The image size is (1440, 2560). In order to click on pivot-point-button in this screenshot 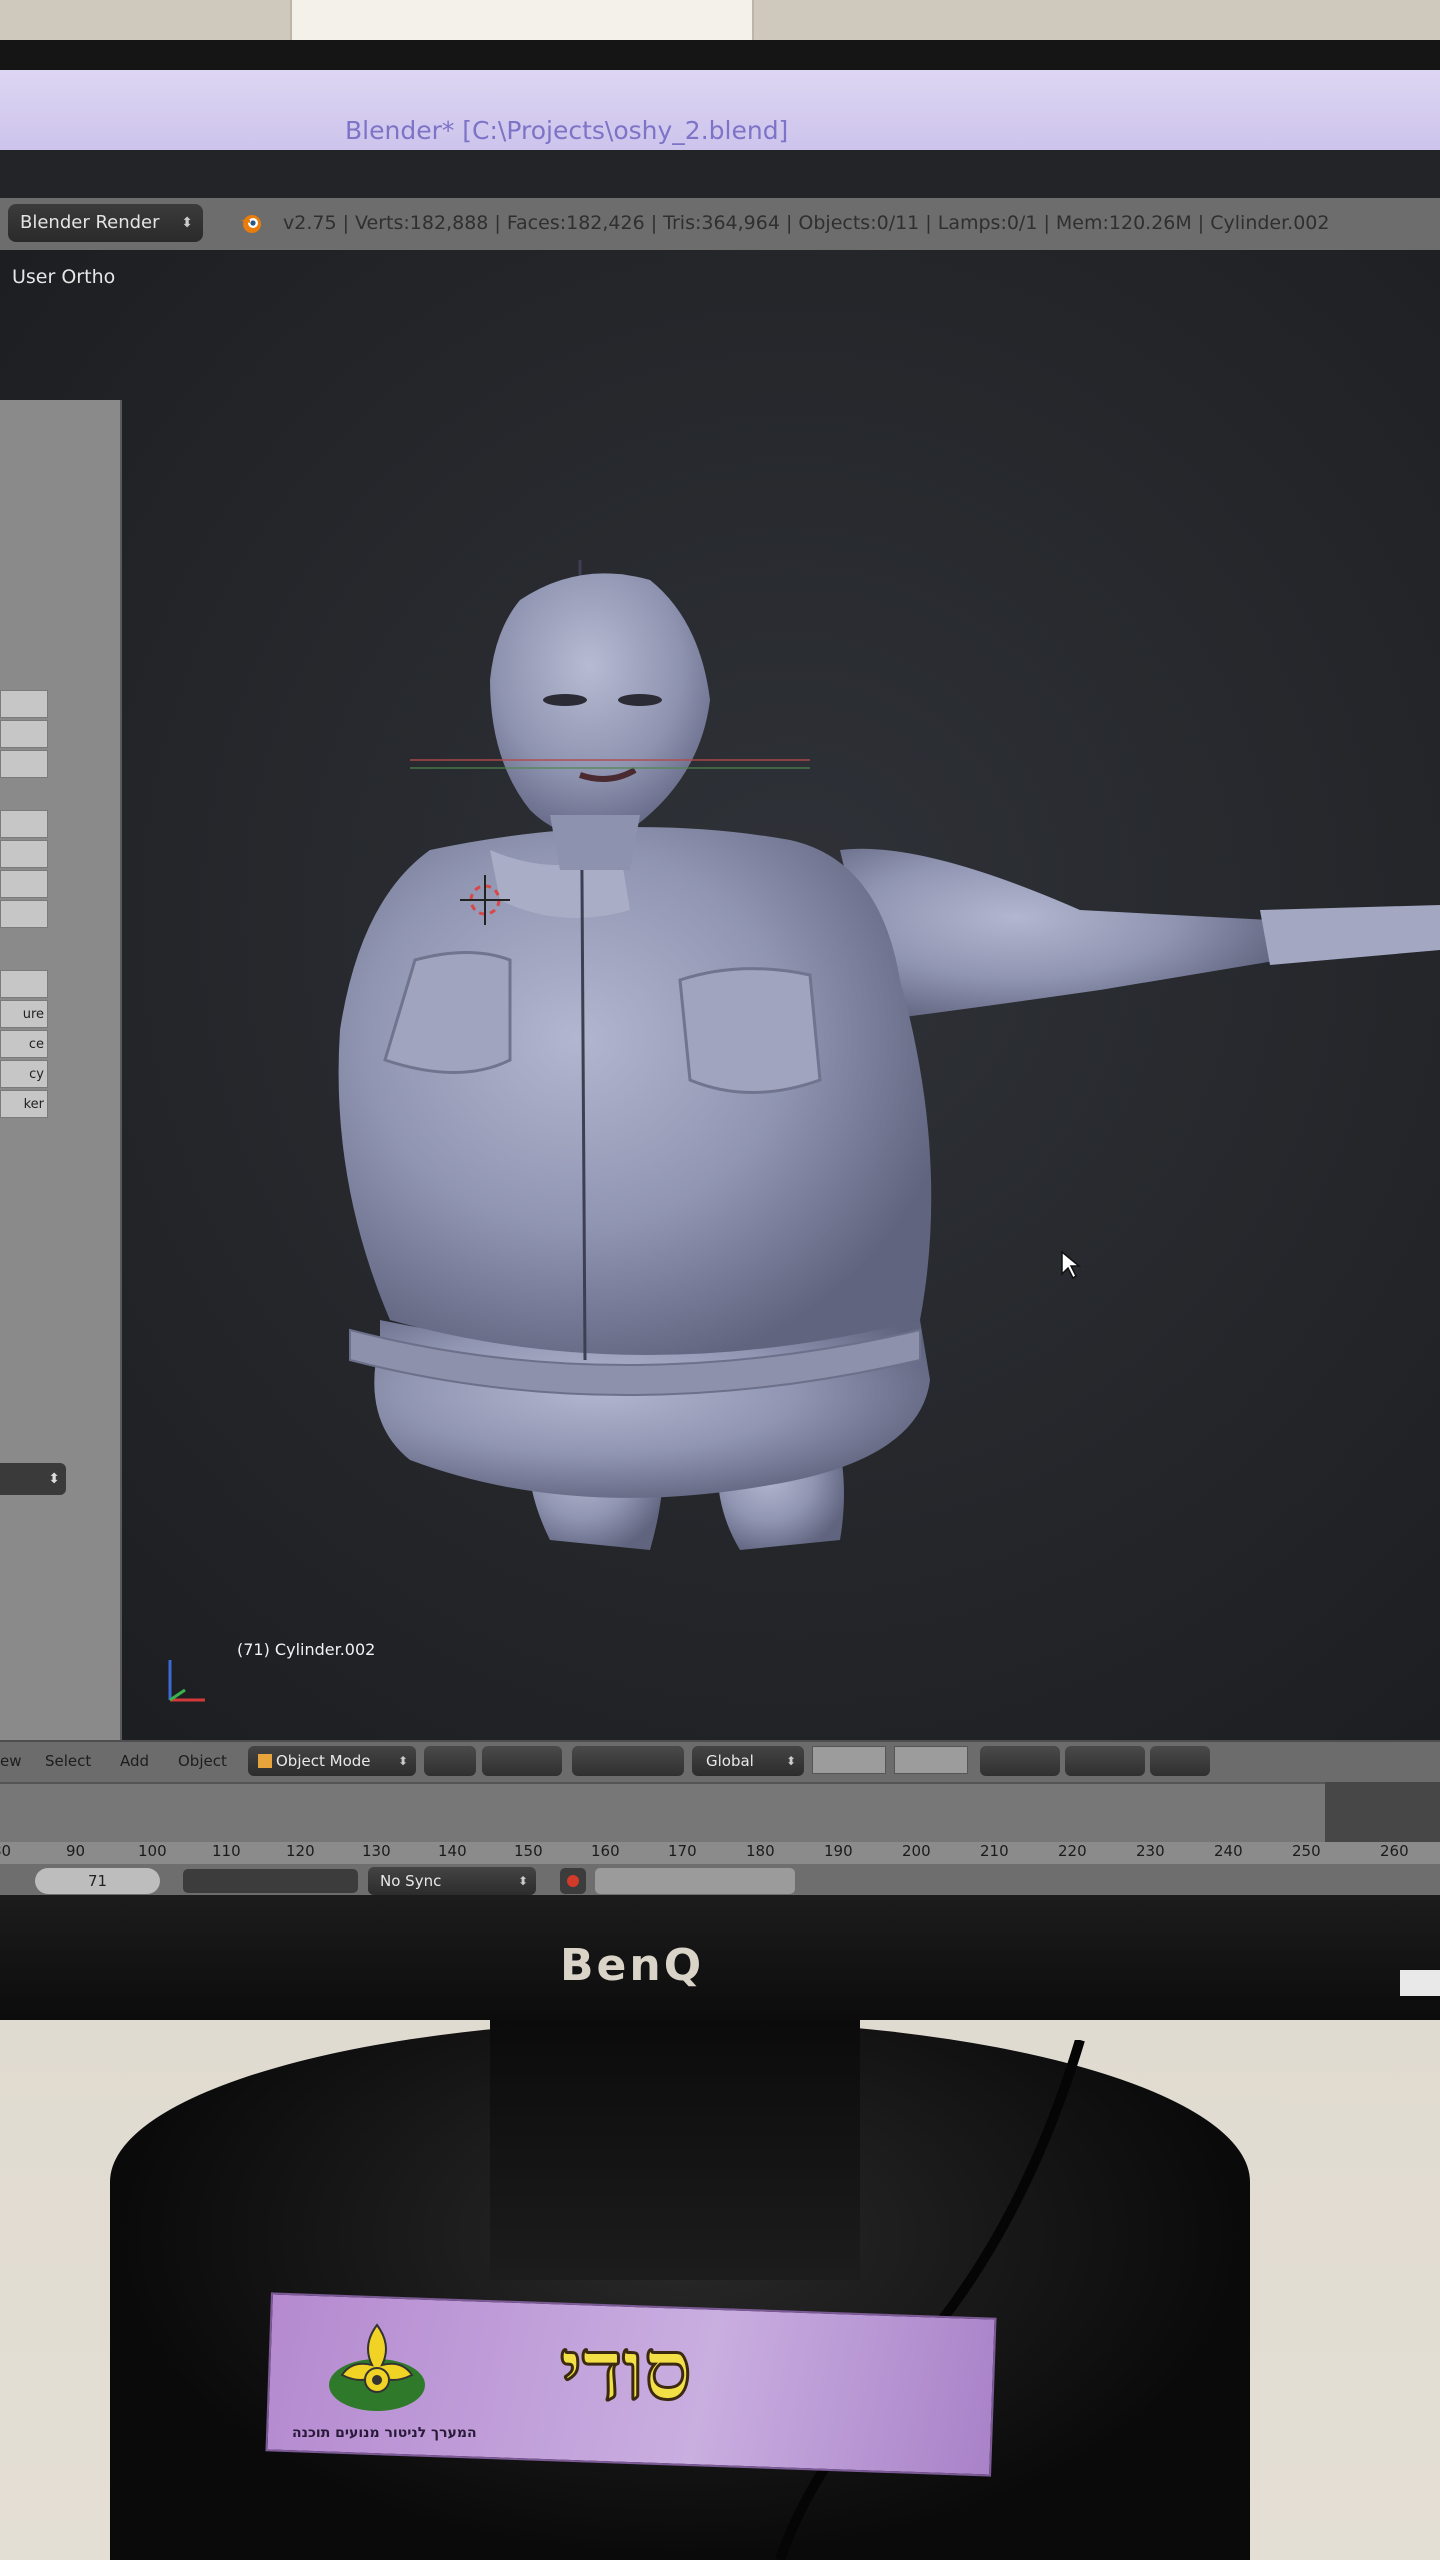, I will do `click(522, 1761)`.